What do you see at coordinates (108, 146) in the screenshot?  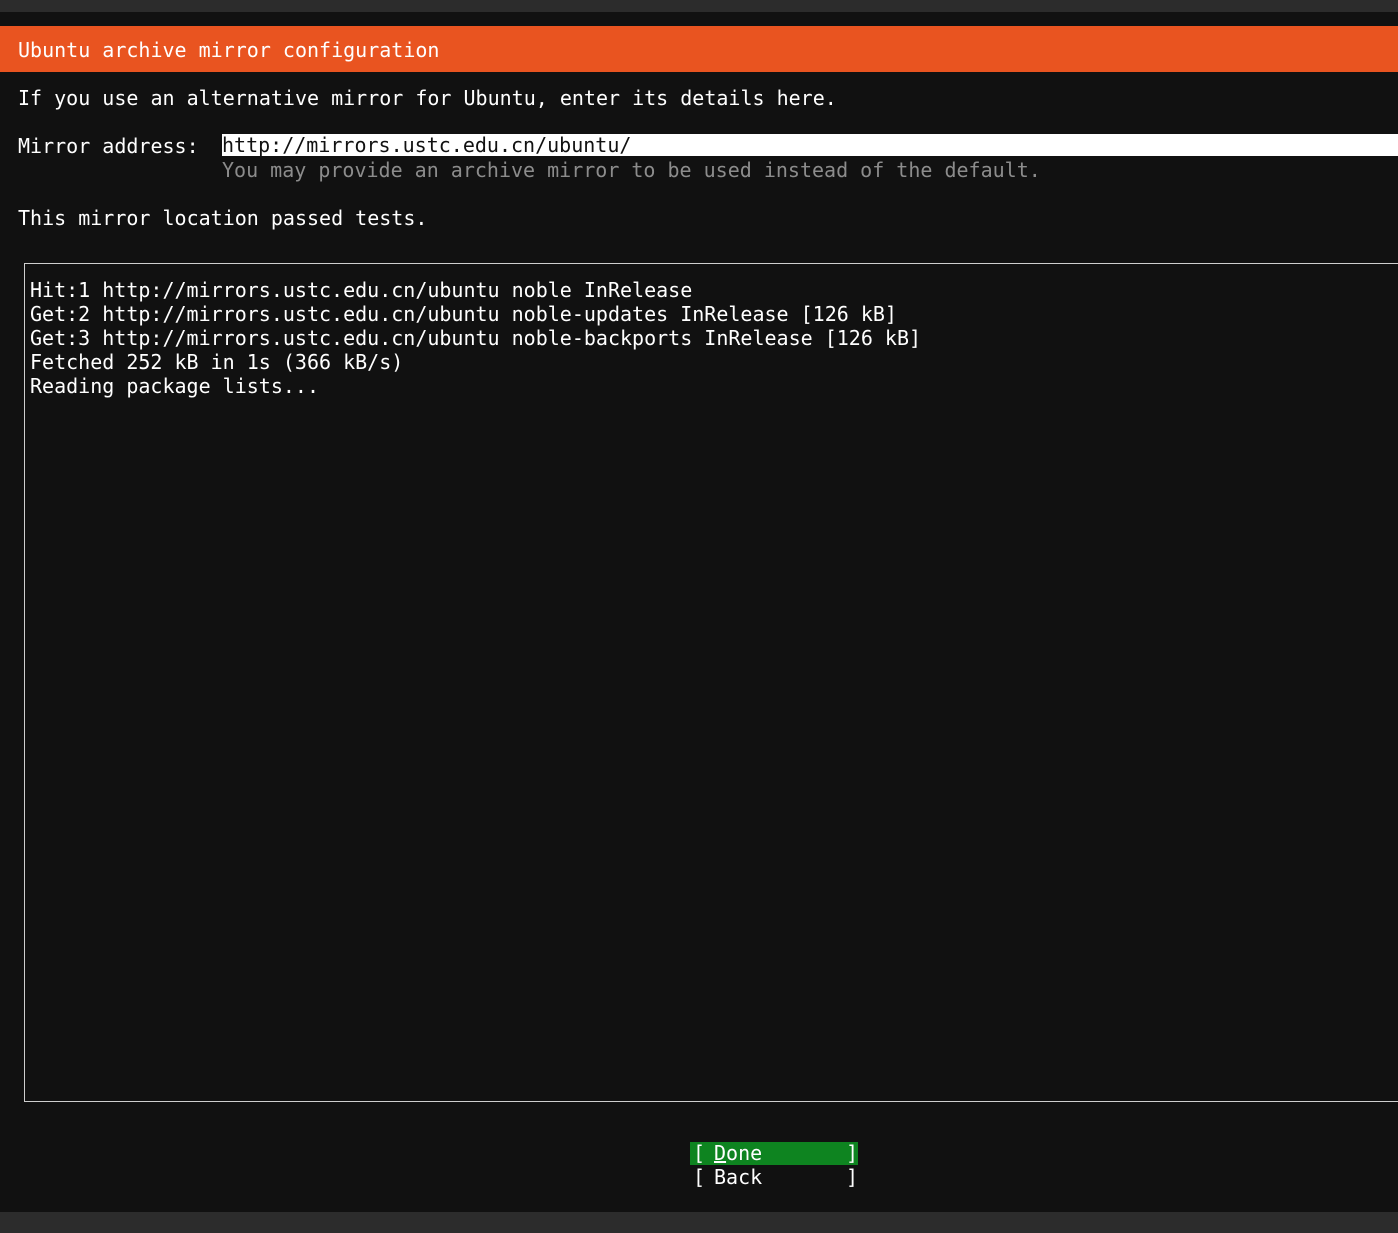 I see `mirror-address-label: Mirror address:` at bounding box center [108, 146].